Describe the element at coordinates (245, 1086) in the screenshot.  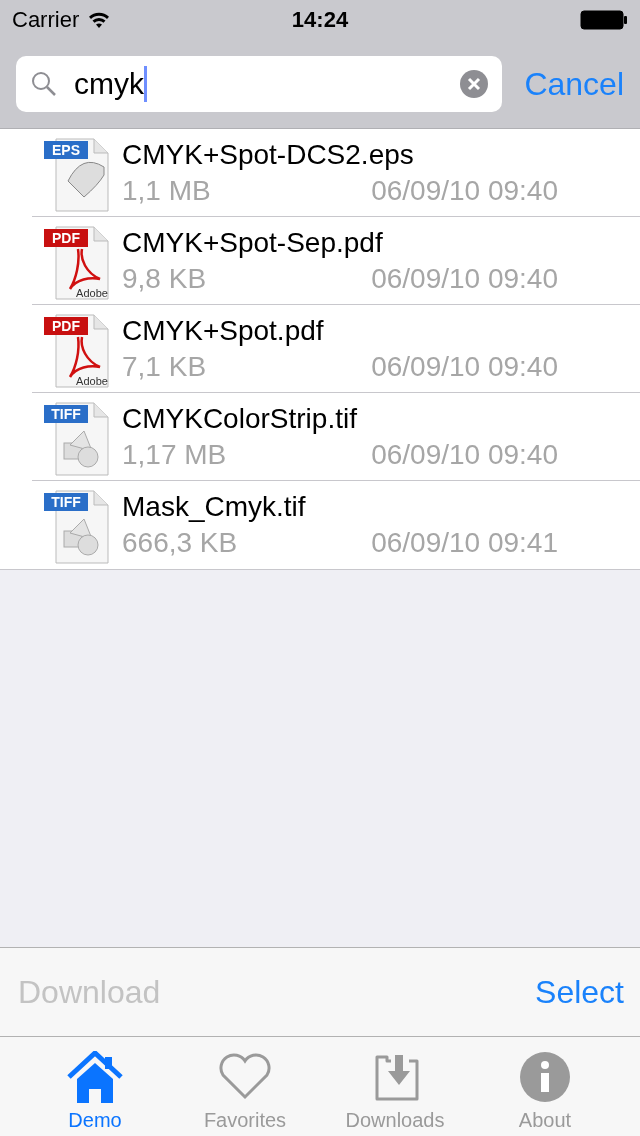
I see `tab: Favorites` at that location.